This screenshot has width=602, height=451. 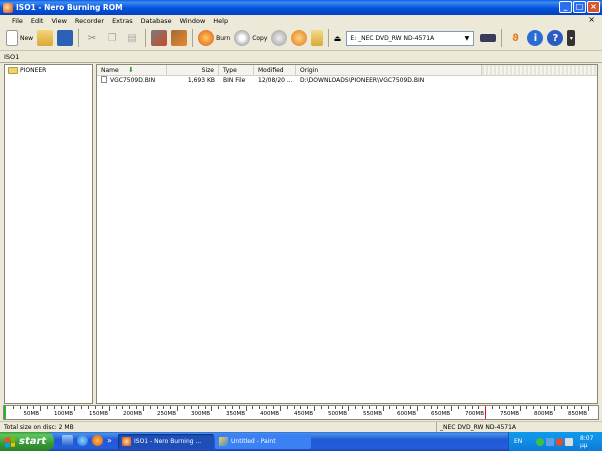 What do you see at coordinates (122, 21) in the screenshot?
I see `menu-extras: Extras` at bounding box center [122, 21].